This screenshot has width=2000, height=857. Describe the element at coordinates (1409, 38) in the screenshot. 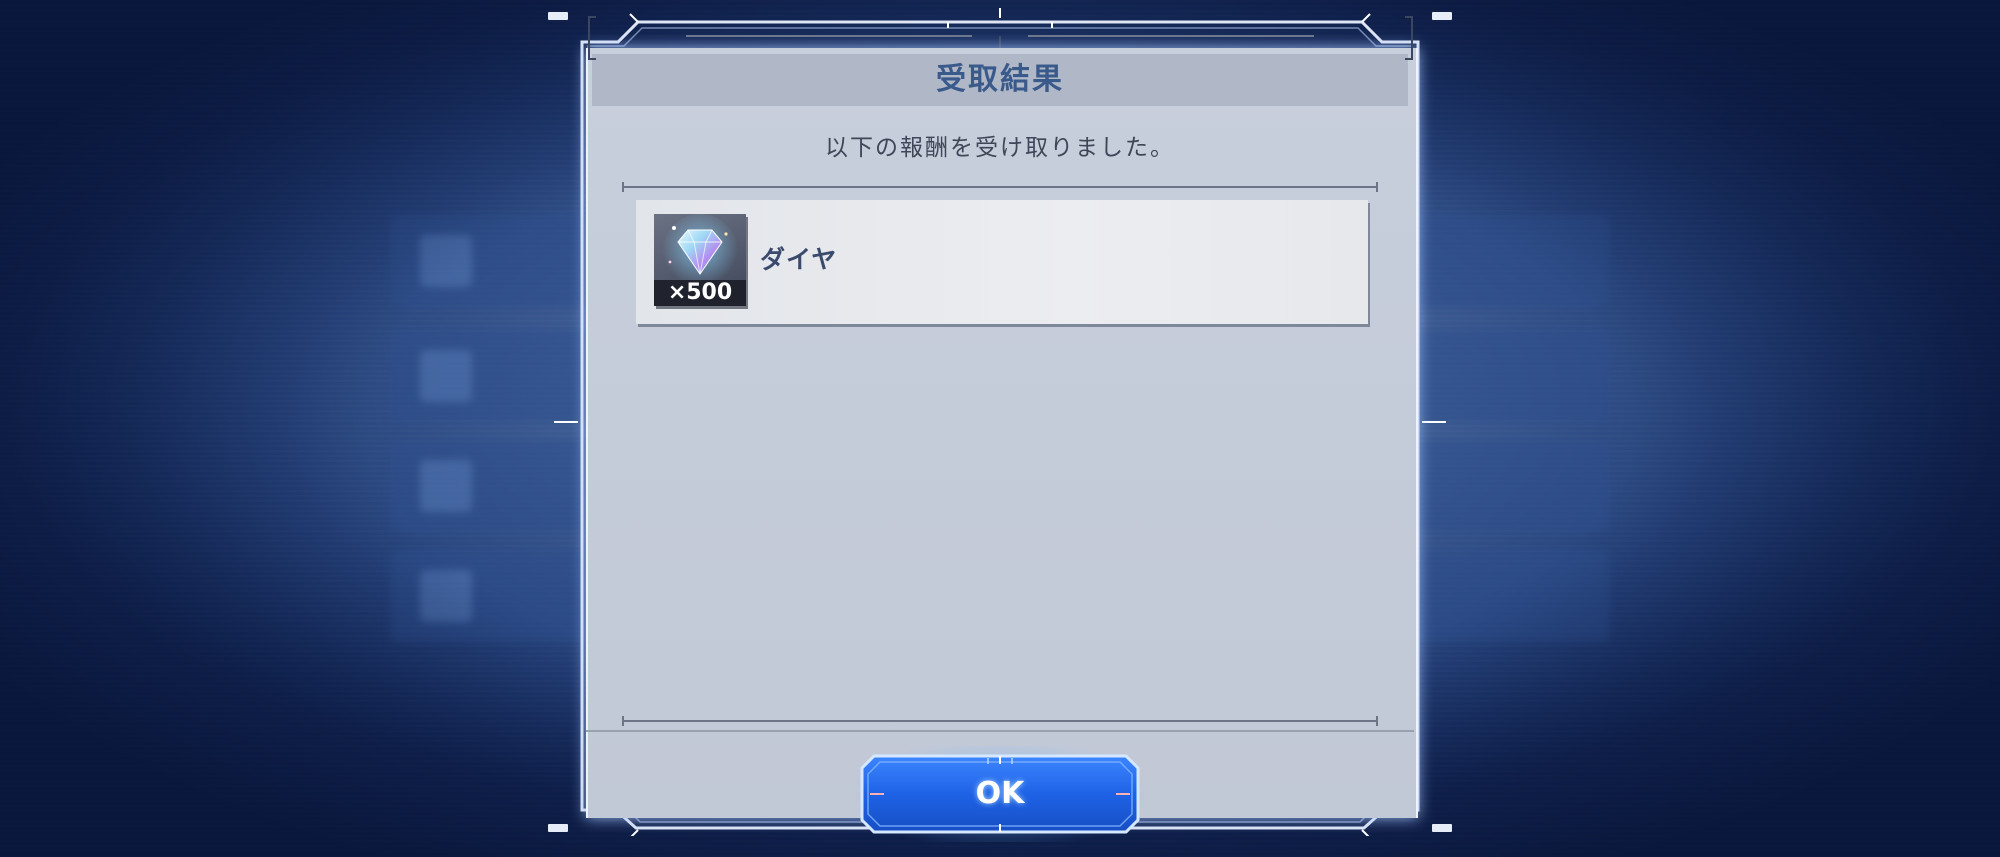

I see `title-bracket-right` at that location.